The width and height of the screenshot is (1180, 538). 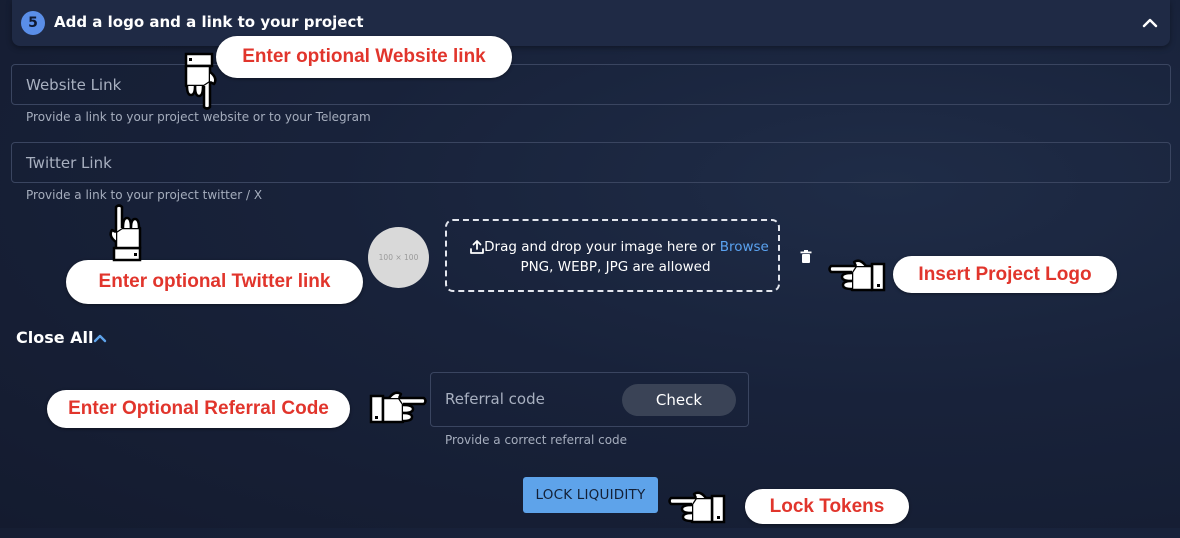 I want to click on callout-logo: Insert Project Logo, so click(x=1005, y=274).